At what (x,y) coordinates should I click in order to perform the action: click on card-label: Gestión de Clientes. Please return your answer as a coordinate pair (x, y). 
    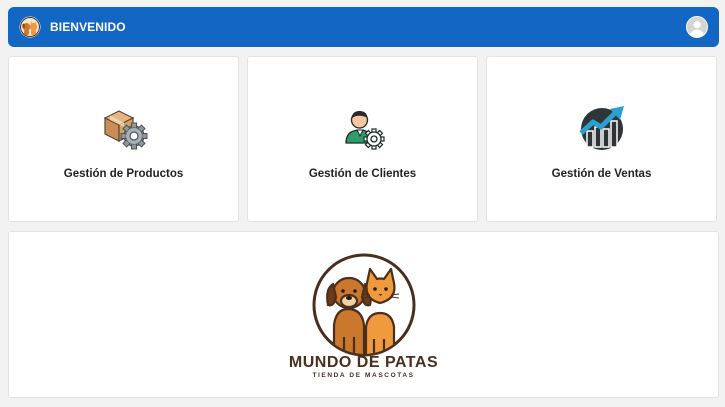
    Looking at the image, I should click on (362, 174).